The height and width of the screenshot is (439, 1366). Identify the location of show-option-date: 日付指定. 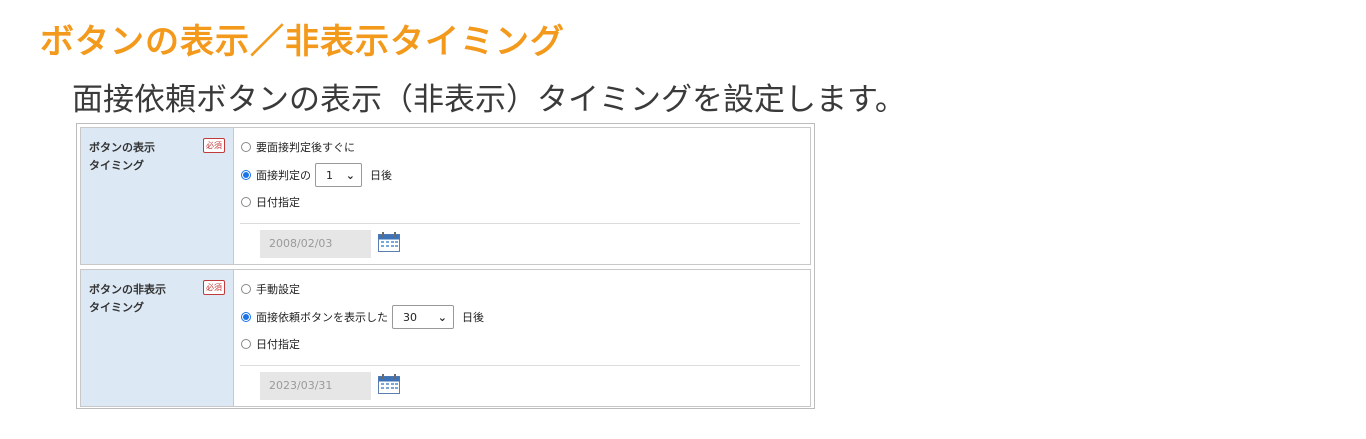
(270, 202).